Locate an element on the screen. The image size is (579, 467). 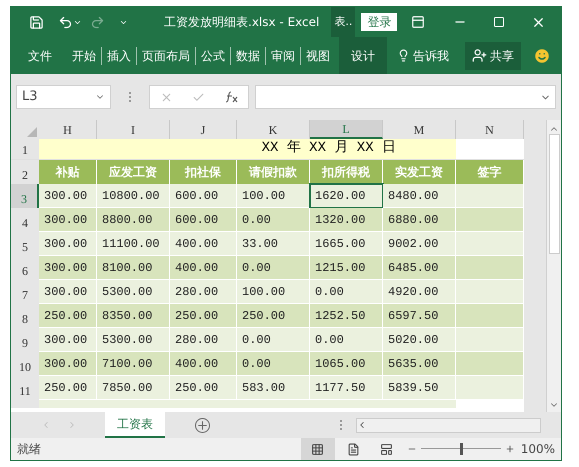
table-cell: 4920.00 is located at coordinates (419, 292).